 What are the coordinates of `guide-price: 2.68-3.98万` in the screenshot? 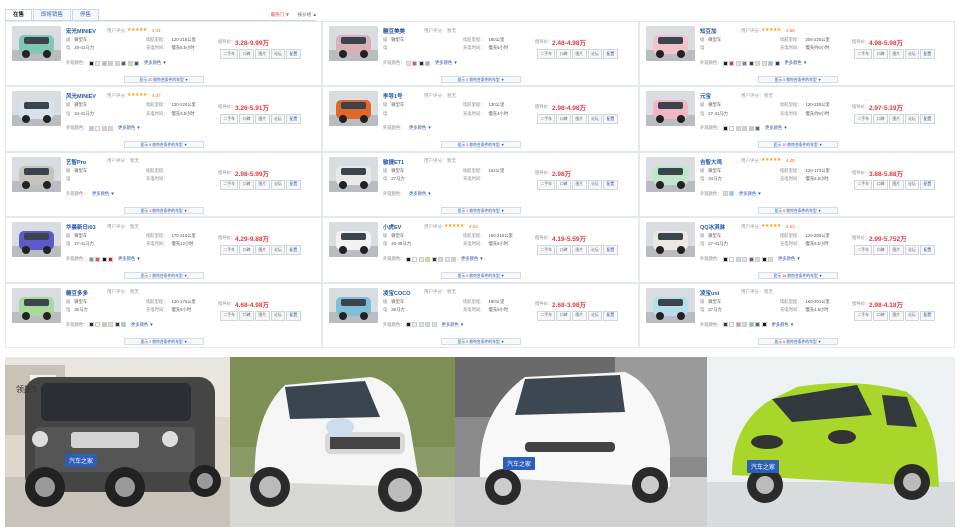 It's located at (569, 304).